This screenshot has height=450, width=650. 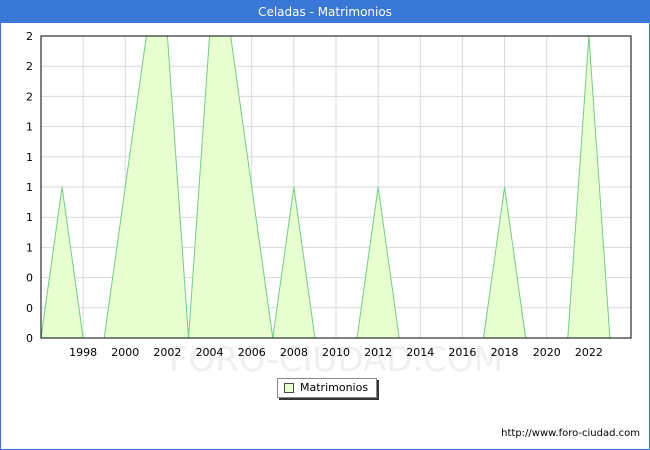 What do you see at coordinates (210, 352) in the screenshot?
I see `x-tick-label: 2004` at bounding box center [210, 352].